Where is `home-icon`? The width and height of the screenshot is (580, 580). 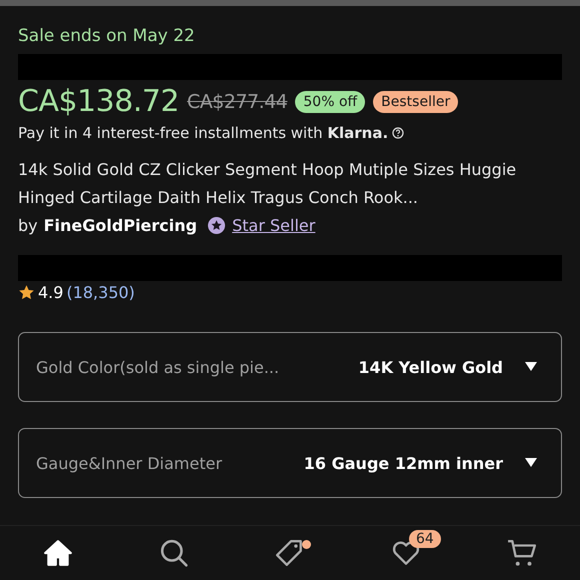
home-icon is located at coordinates (58, 553).